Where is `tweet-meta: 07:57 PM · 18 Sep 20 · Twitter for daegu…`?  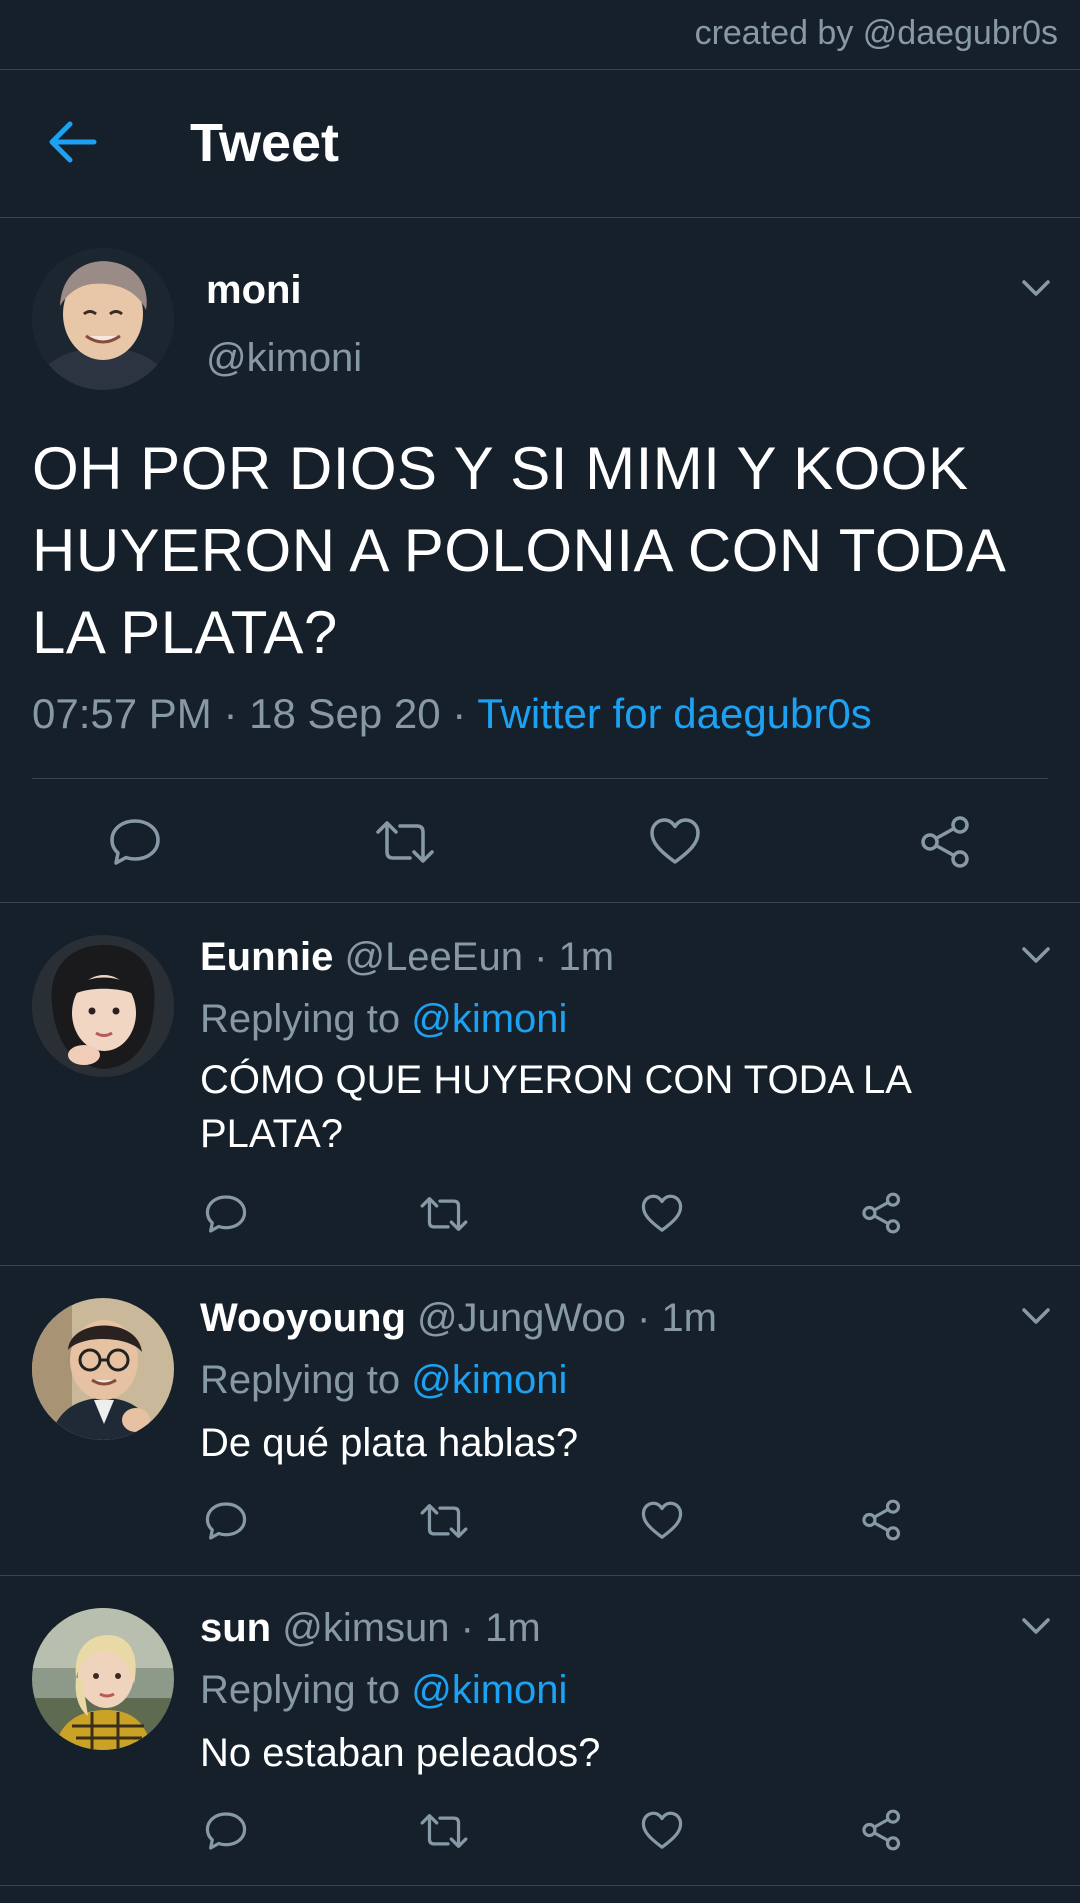
tweet-meta: 07:57 PM · 18 Sep 20 · Twitter for daegu… is located at coordinates (452, 714).